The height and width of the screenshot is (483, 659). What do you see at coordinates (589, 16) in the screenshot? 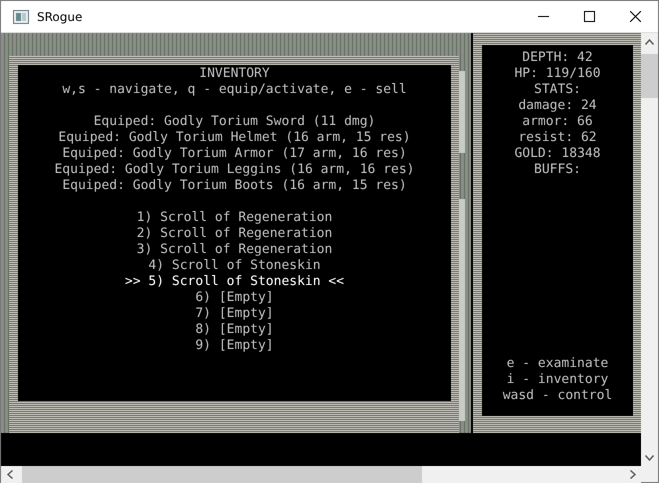
I see `maximize-icon` at bounding box center [589, 16].